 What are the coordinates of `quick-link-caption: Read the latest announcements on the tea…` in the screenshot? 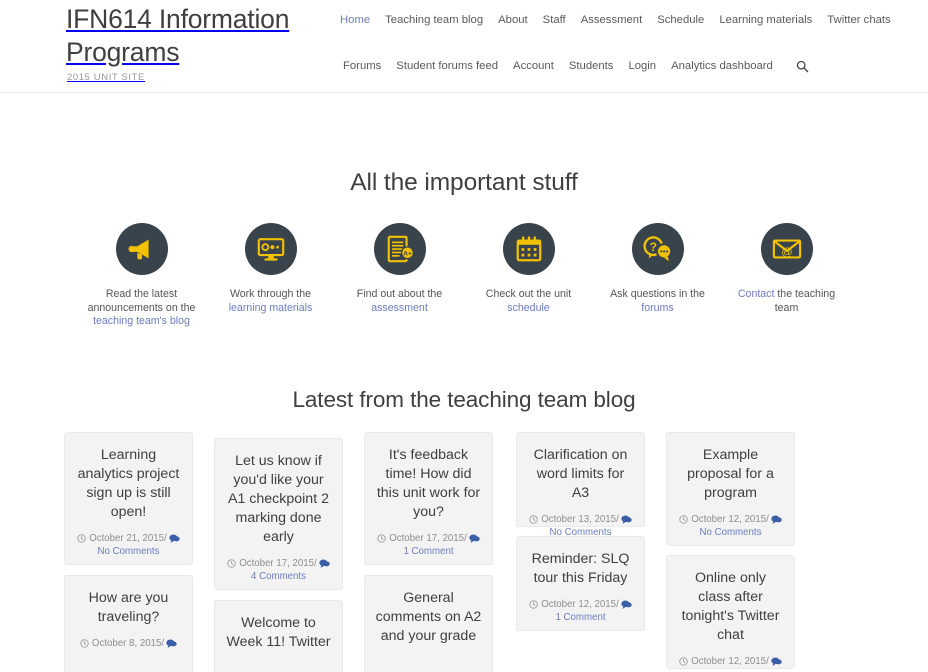 It's located at (141, 308).